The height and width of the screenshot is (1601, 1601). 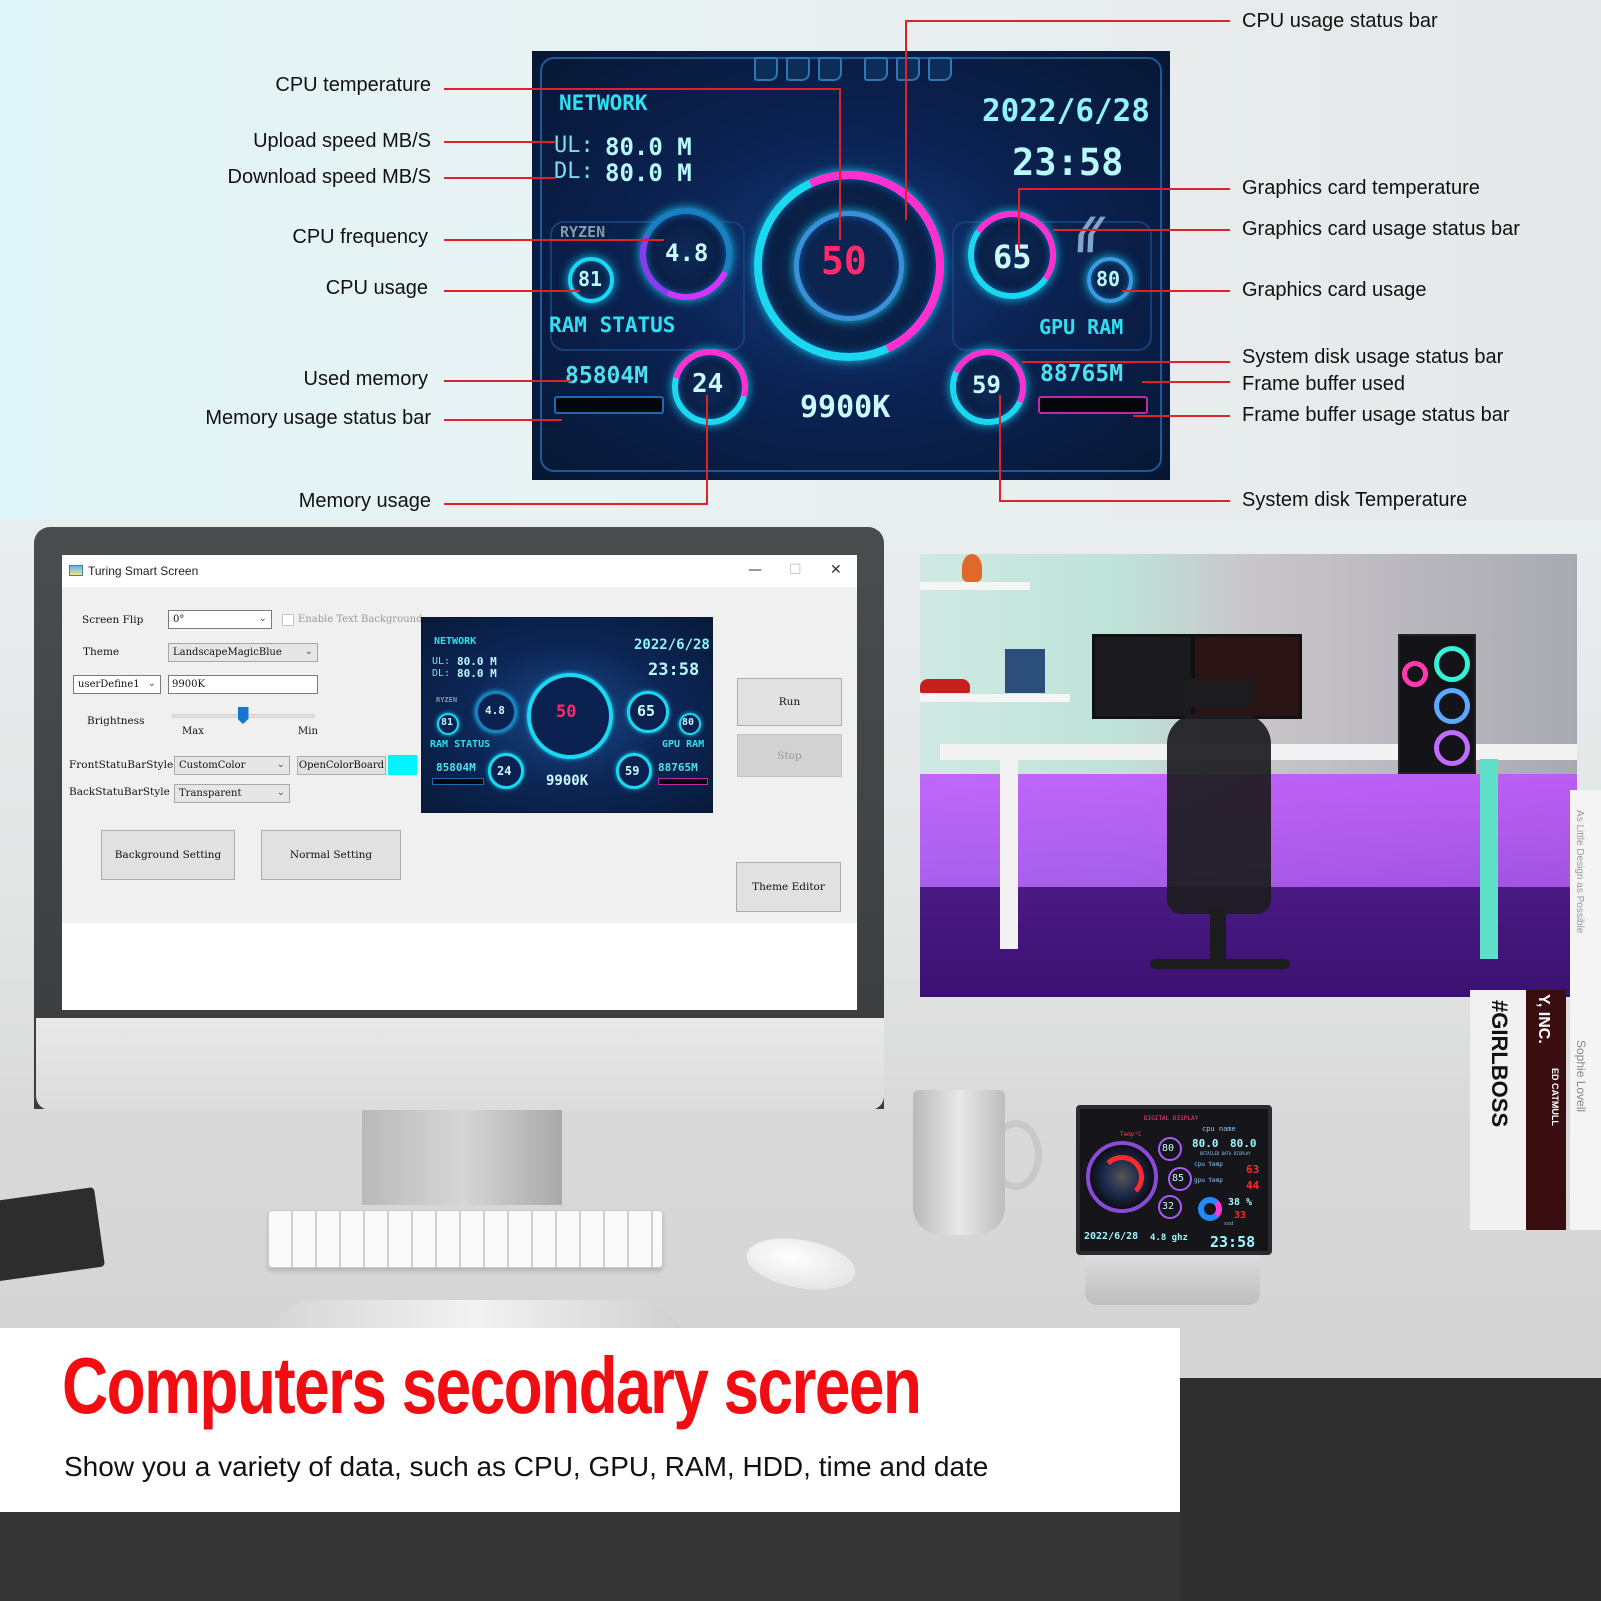 What do you see at coordinates (220, 619) in the screenshot?
I see `screen-flip-select: 0° ⌄` at bounding box center [220, 619].